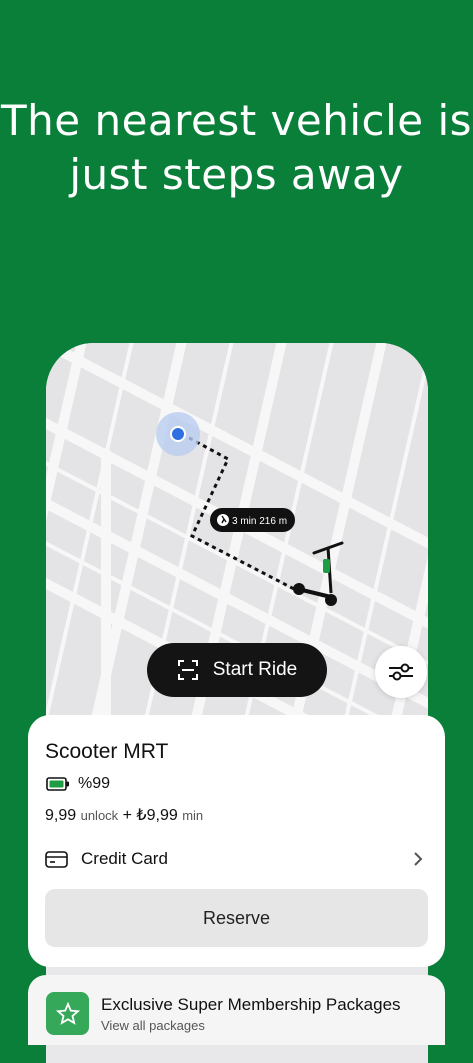 This screenshot has width=473, height=1063. I want to click on promo-subtitle: View all packages, so click(153, 1025).